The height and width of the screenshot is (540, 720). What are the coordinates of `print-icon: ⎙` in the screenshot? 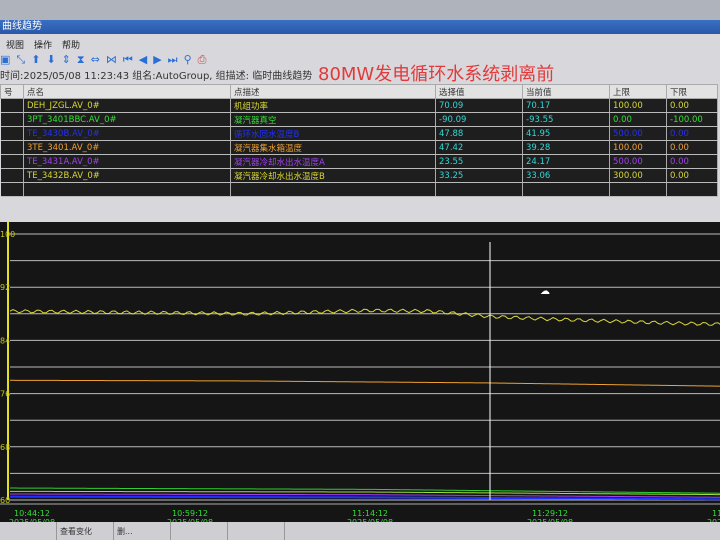 It's located at (202, 60).